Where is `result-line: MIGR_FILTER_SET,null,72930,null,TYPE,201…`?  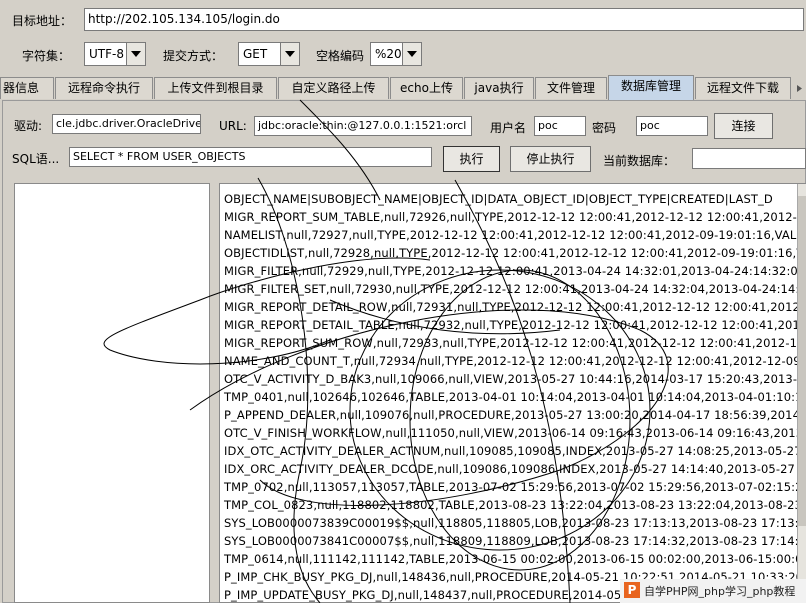 result-line: MIGR_FILTER_SET,null,72930,null,TYPE,201… is located at coordinates (515, 289).